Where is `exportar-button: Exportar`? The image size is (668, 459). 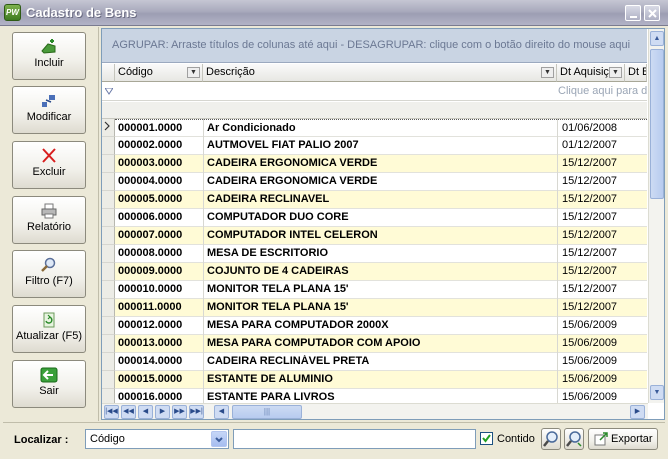
exportar-button: Exportar is located at coordinates (623, 439).